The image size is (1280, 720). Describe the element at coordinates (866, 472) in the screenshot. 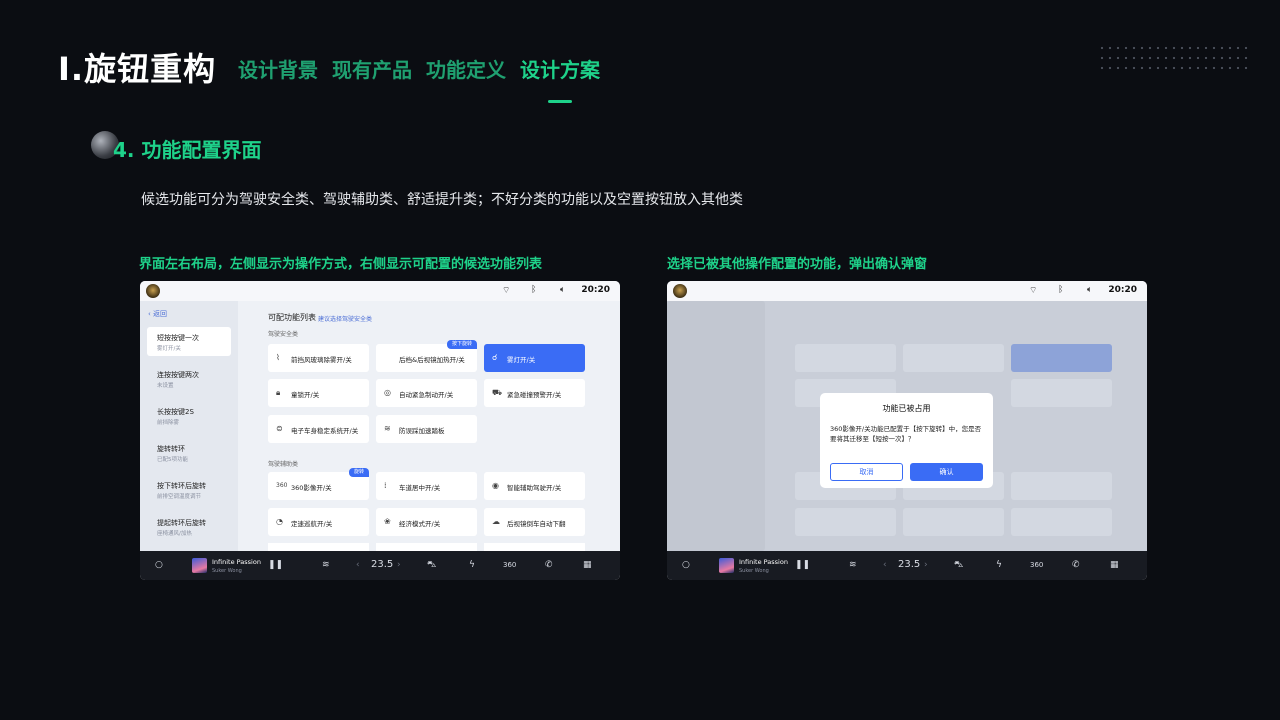

I see `cancel-button: 取消` at that location.